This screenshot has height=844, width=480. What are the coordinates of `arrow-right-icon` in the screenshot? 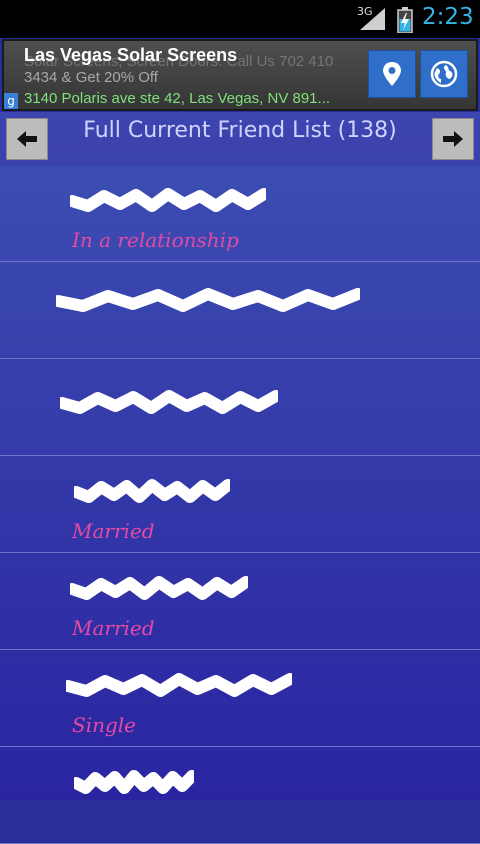 It's located at (453, 139).